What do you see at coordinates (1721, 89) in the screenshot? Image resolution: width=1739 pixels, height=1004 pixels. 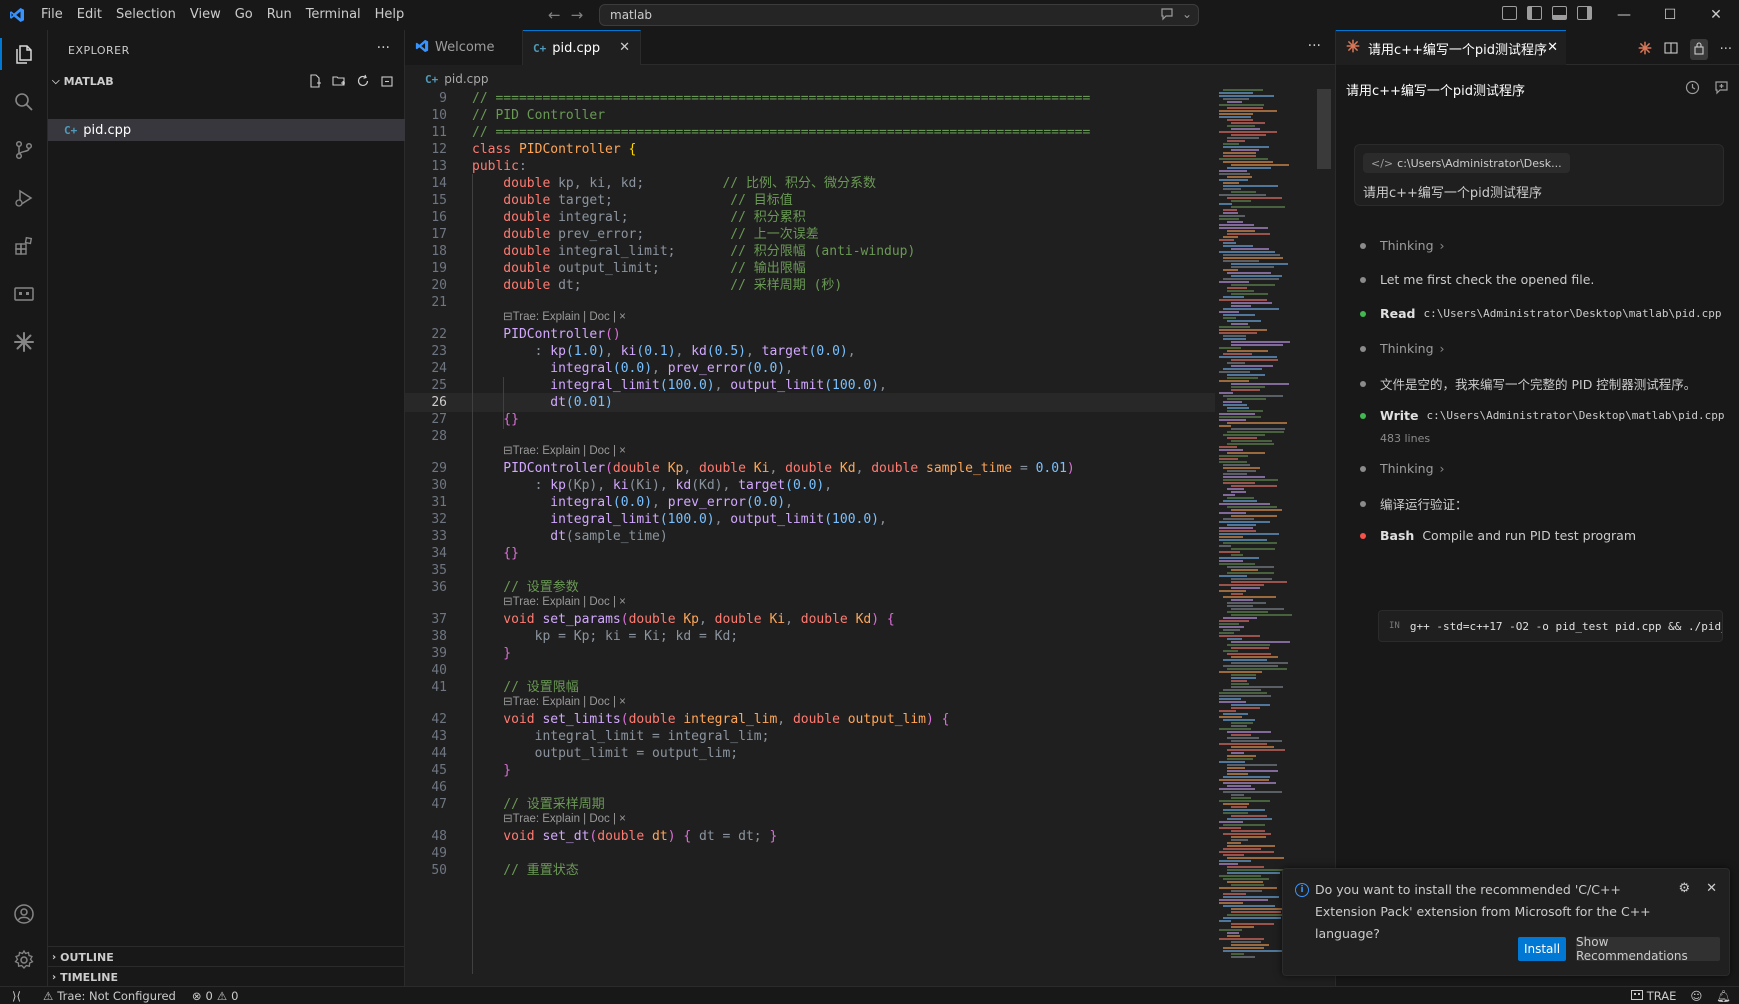 I see `new-chat-icon` at bounding box center [1721, 89].